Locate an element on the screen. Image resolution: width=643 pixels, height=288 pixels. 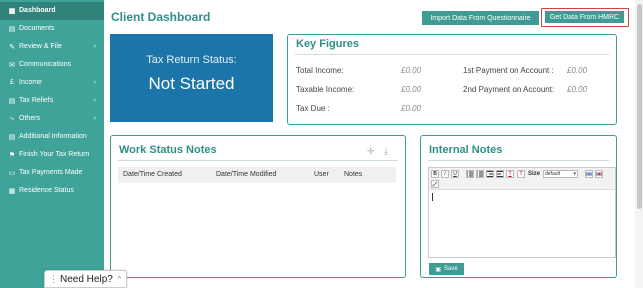
get-data-hmrc-button: Get Data From HMRC is located at coordinates (584, 17).